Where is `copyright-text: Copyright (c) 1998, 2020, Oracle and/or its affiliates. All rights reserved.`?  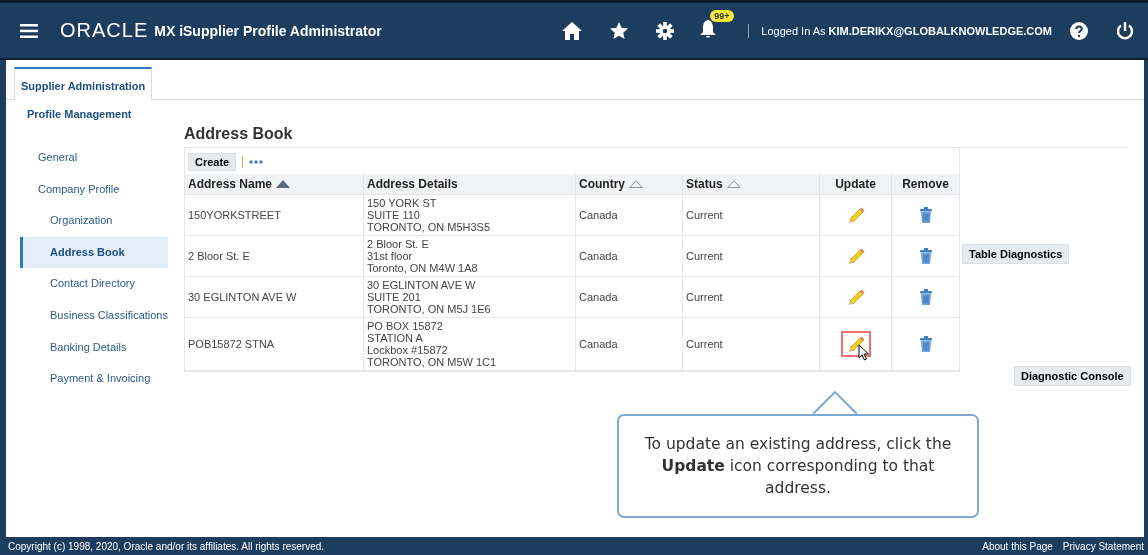 copyright-text: Copyright (c) 1998, 2020, Oracle and/or its affiliates. All rights reserved. is located at coordinates (166, 546).